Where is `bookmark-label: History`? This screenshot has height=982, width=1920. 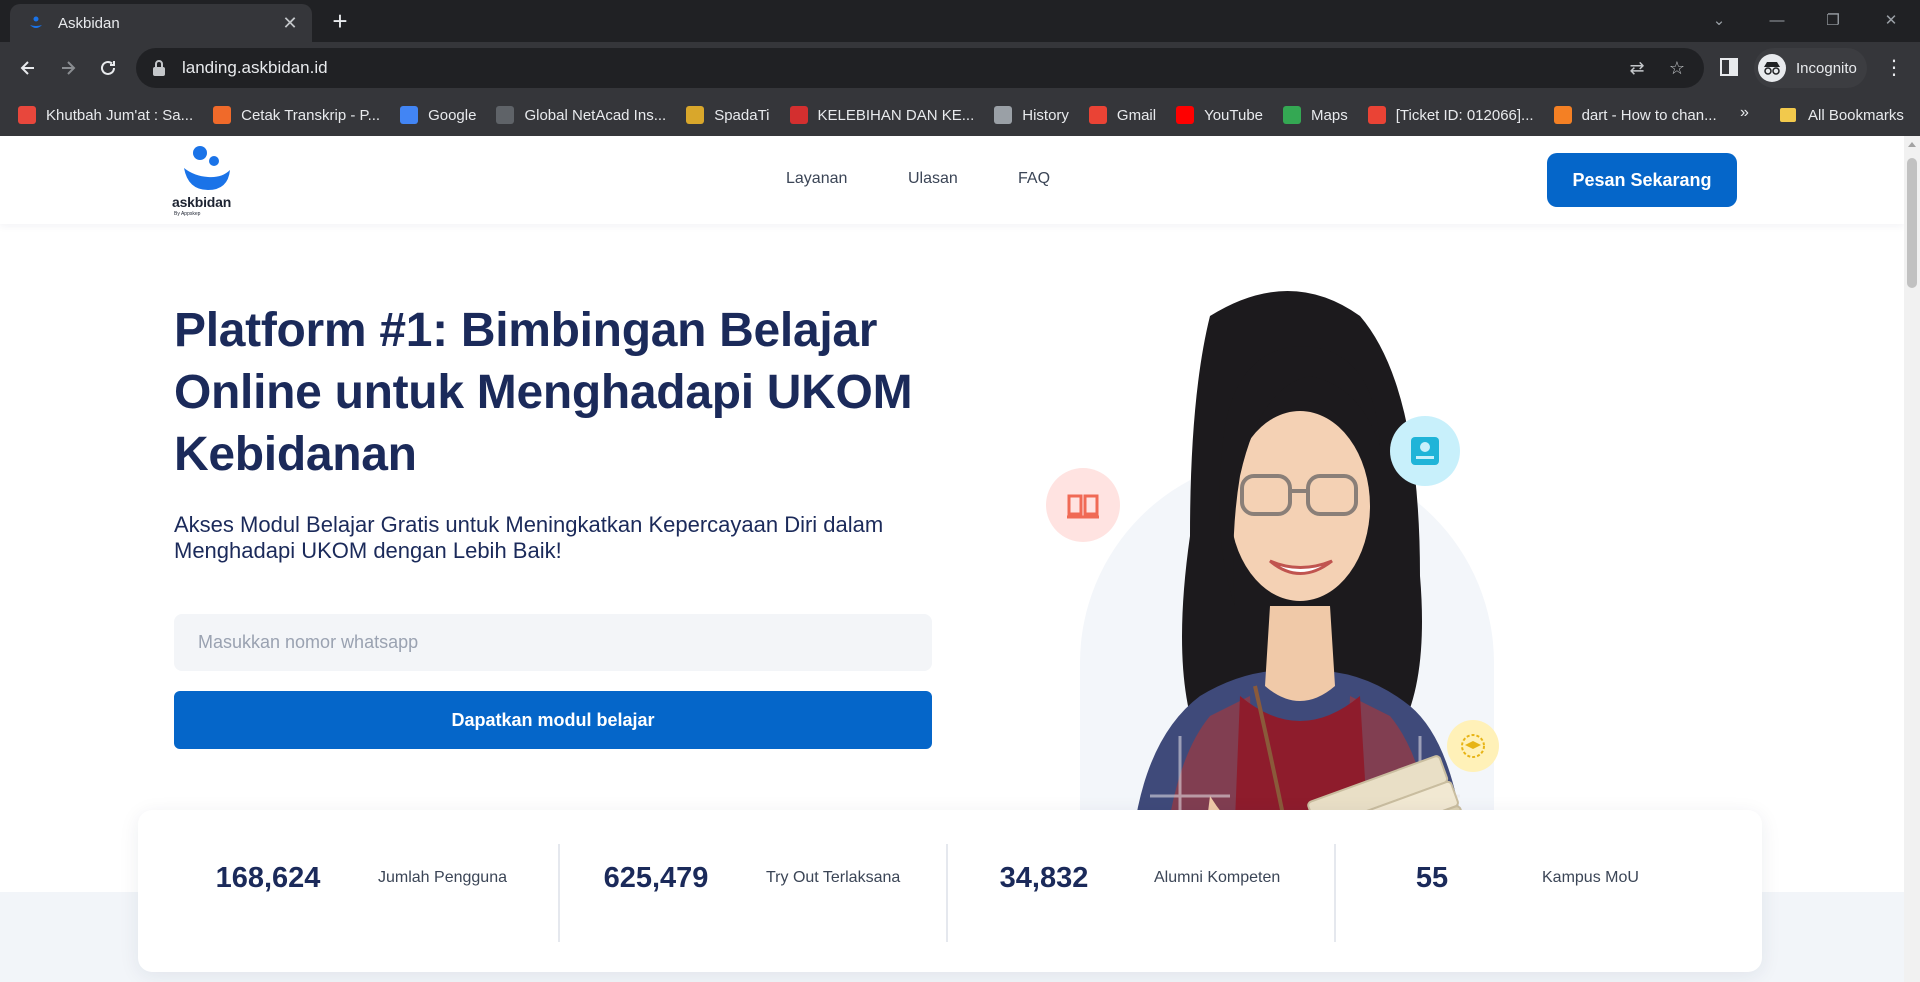
bookmark-label: History is located at coordinates (1045, 115).